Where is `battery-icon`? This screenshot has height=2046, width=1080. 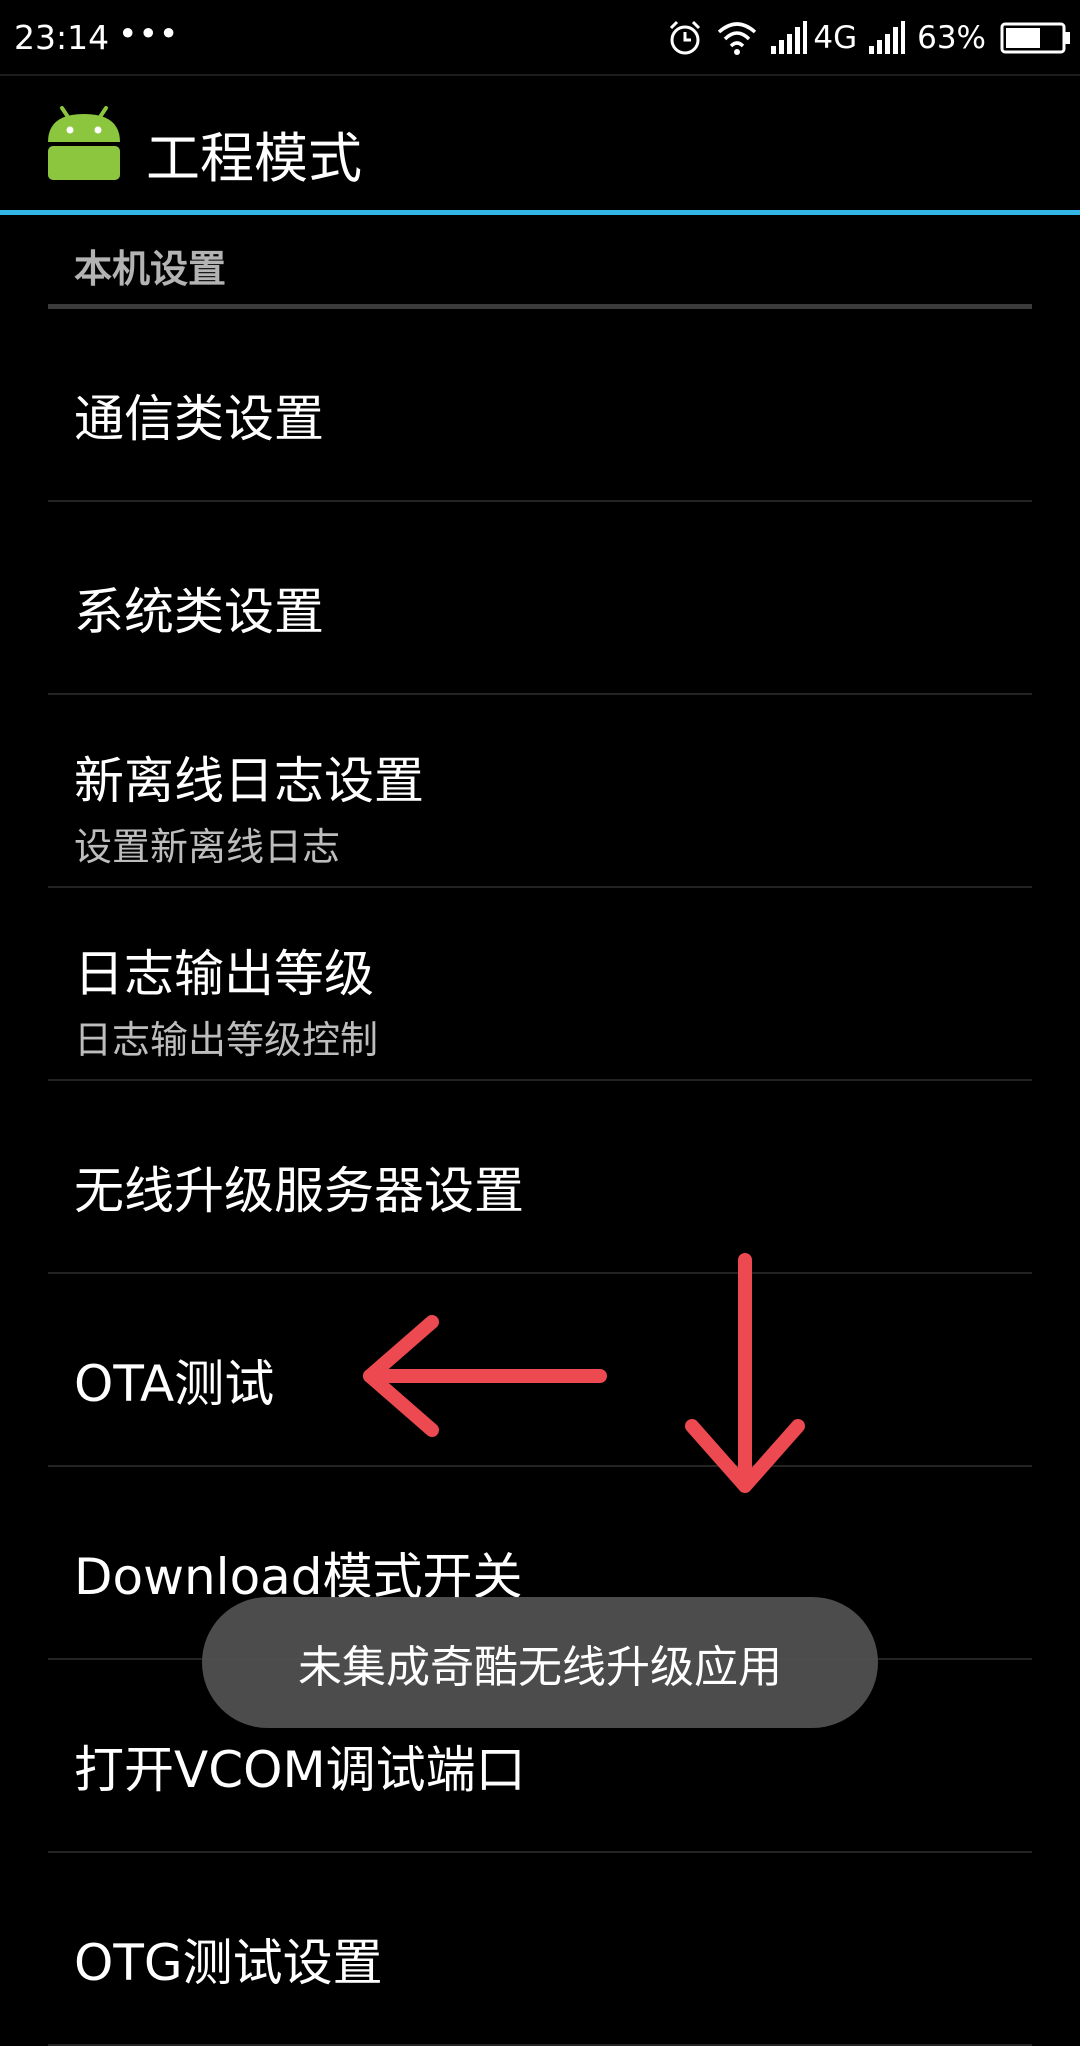
battery-icon is located at coordinates (1035, 38).